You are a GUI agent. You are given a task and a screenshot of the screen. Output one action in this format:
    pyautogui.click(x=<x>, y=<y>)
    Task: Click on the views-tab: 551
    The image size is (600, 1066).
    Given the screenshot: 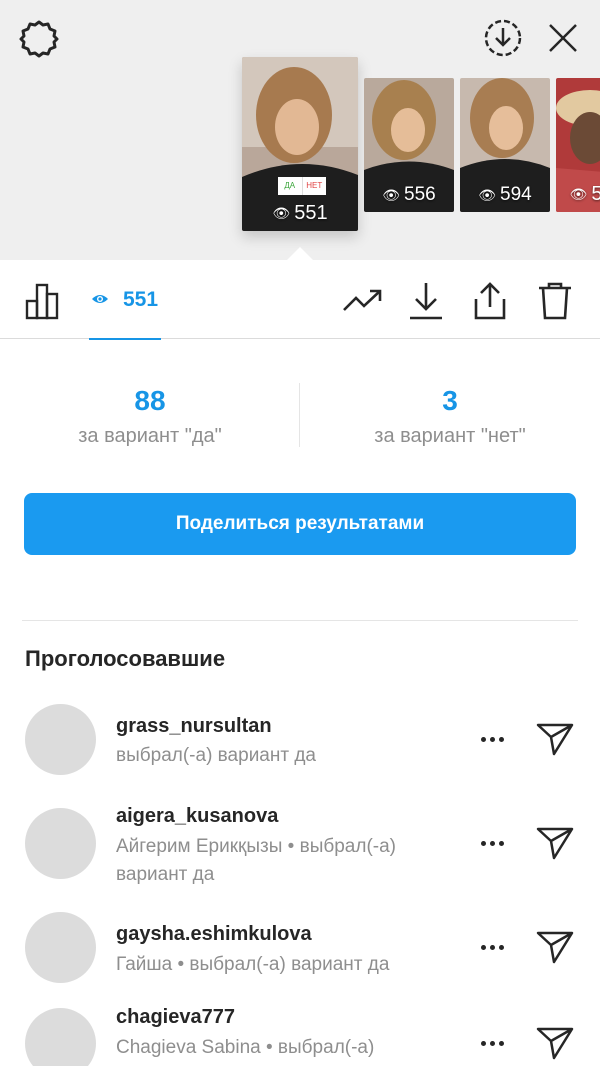 What is the action you would take?
    pyautogui.click(x=125, y=300)
    